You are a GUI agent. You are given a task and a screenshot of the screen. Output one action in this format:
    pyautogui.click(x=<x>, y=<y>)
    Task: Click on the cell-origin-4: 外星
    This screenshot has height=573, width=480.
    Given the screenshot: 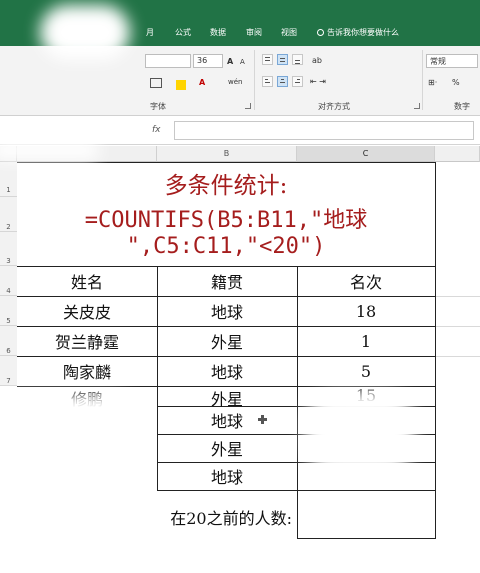 What is the action you would take?
    pyautogui.click(x=227, y=397)
    